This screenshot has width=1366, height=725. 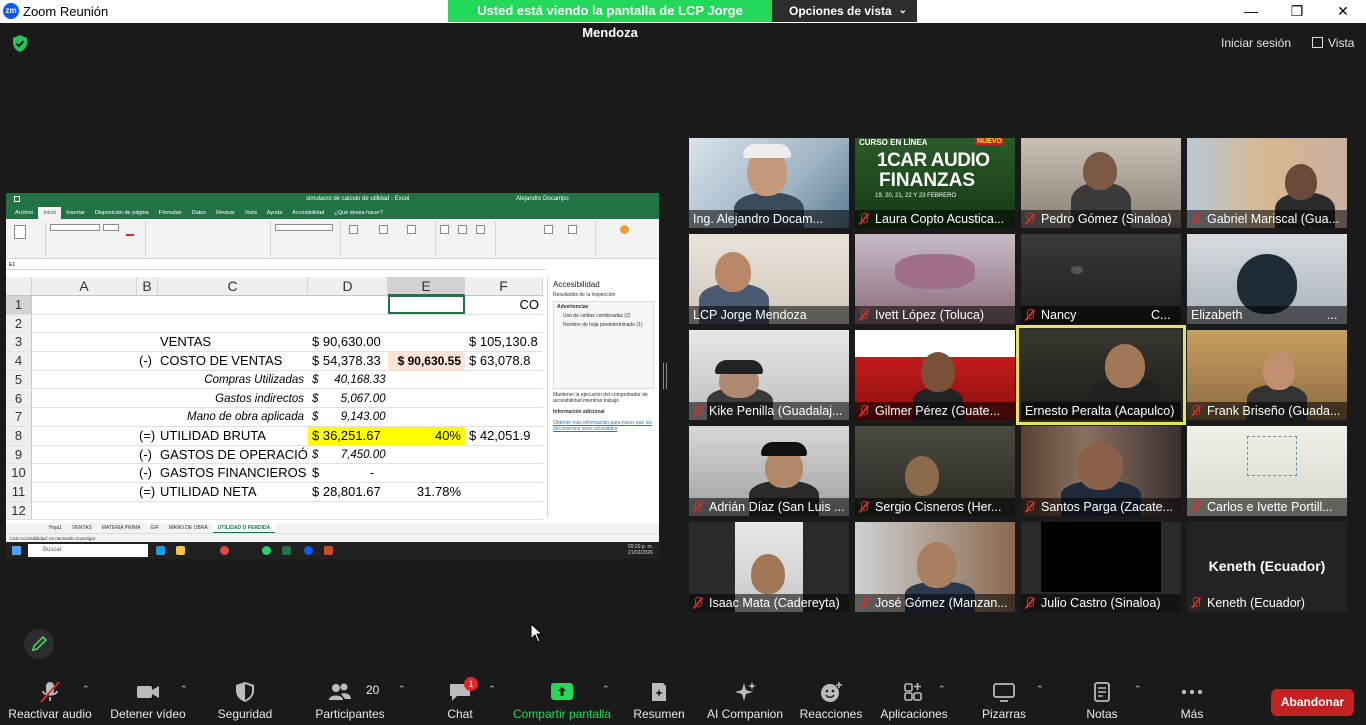 What do you see at coordinates (39, 644) in the screenshot?
I see `annotate-button` at bounding box center [39, 644].